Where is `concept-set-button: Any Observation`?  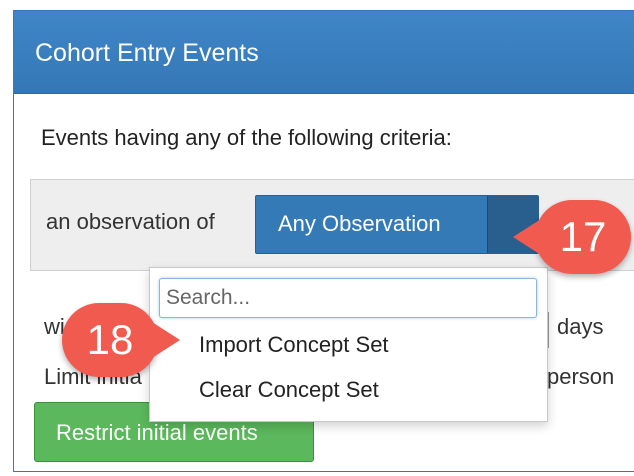 concept-set-button: Any Observation is located at coordinates (397, 224).